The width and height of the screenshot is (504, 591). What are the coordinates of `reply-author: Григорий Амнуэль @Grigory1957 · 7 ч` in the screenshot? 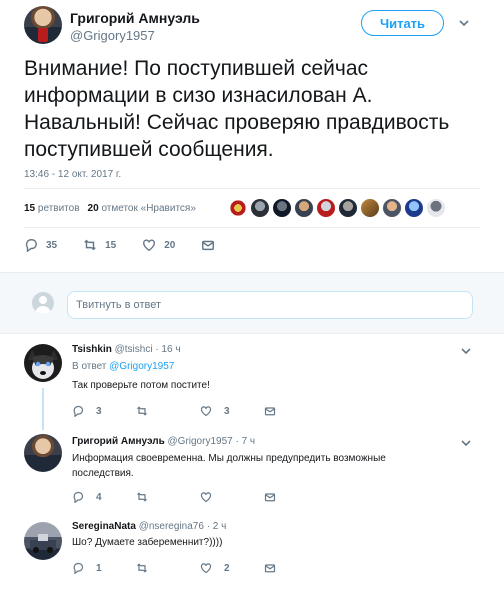 It's located at (163, 441).